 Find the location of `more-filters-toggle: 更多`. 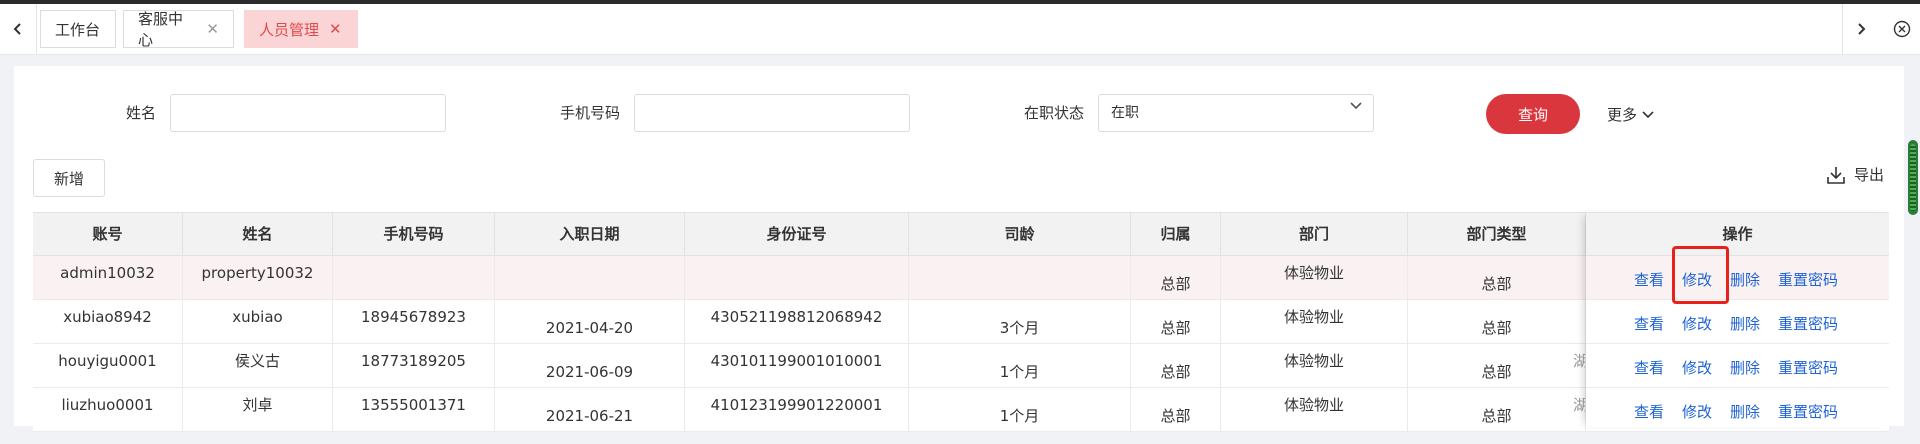

more-filters-toggle: 更多 is located at coordinates (1631, 114).